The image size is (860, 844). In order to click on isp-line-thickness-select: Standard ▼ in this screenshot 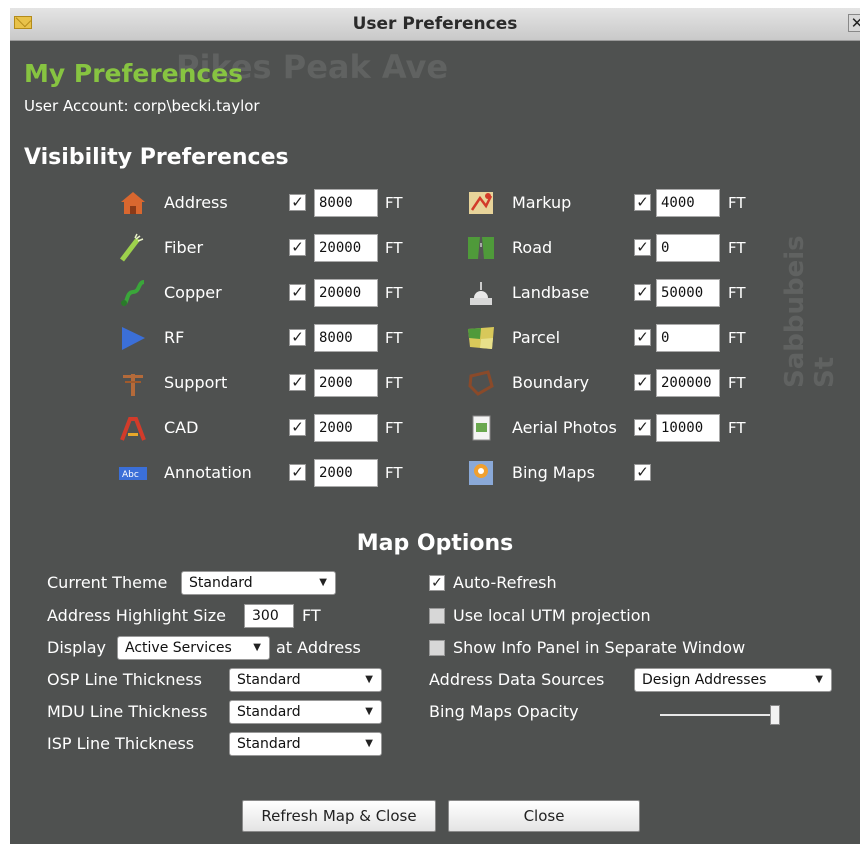, I will do `click(305, 744)`.